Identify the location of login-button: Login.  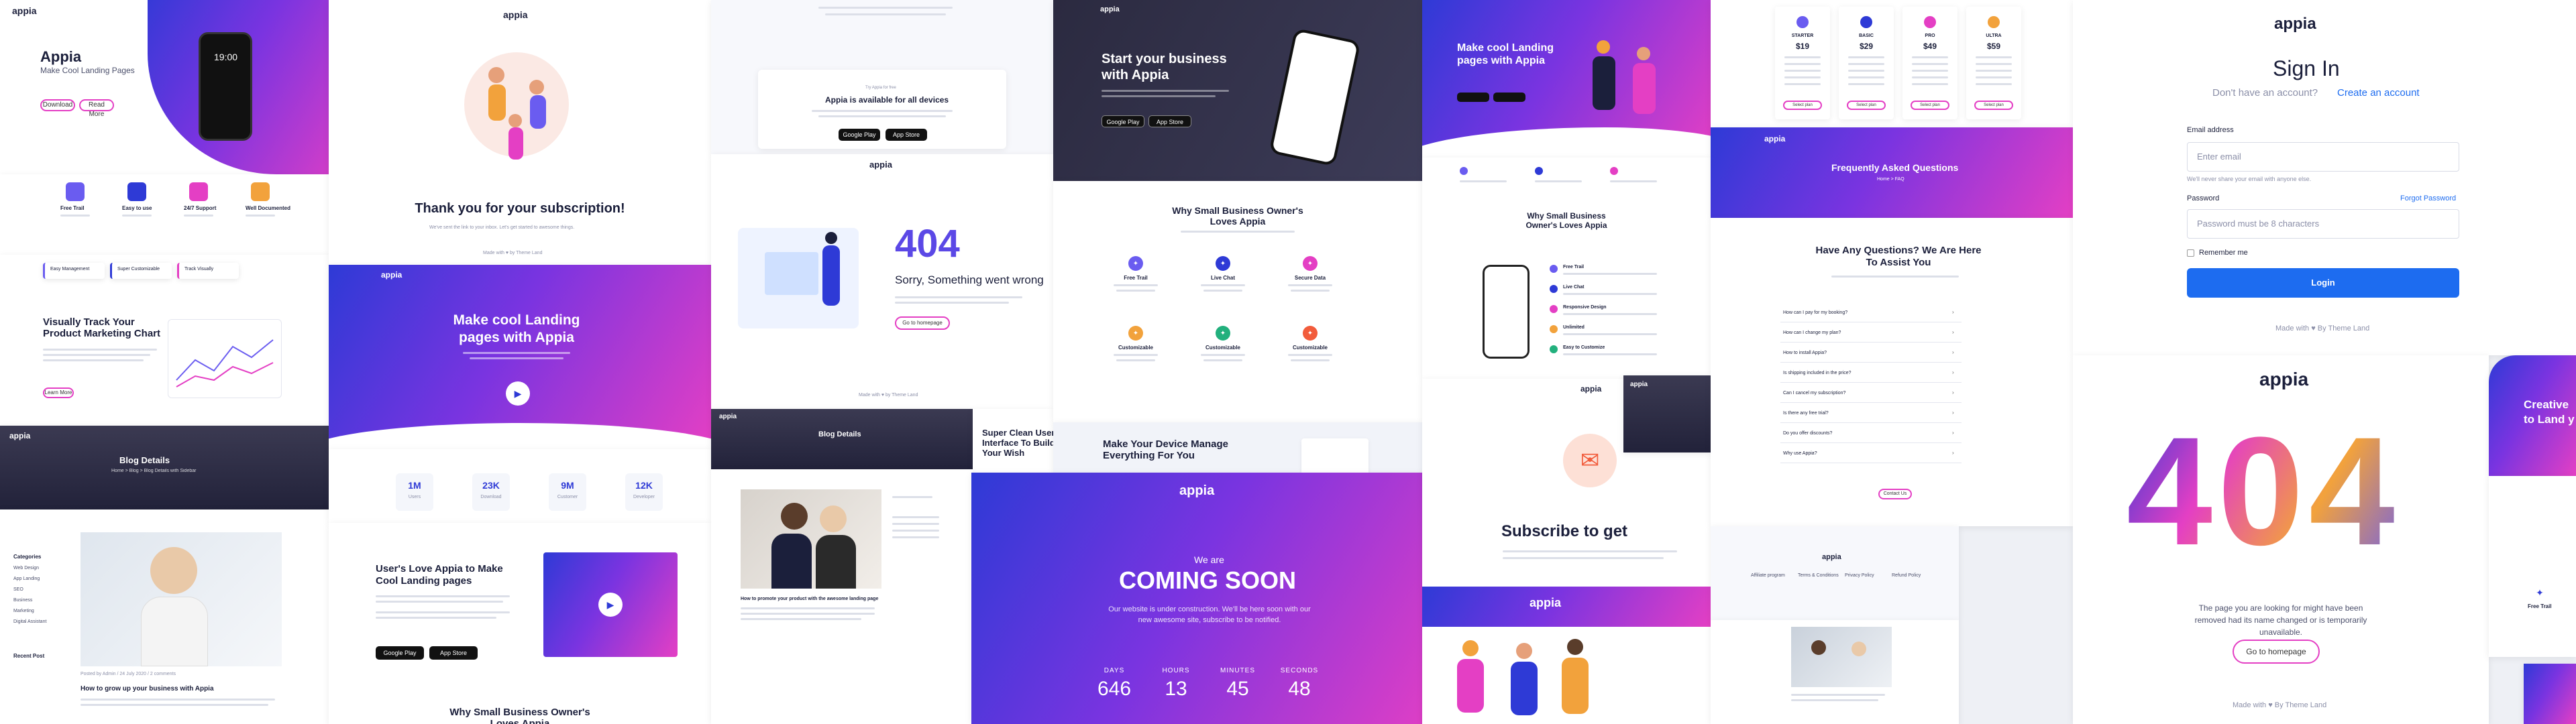
(2323, 283).